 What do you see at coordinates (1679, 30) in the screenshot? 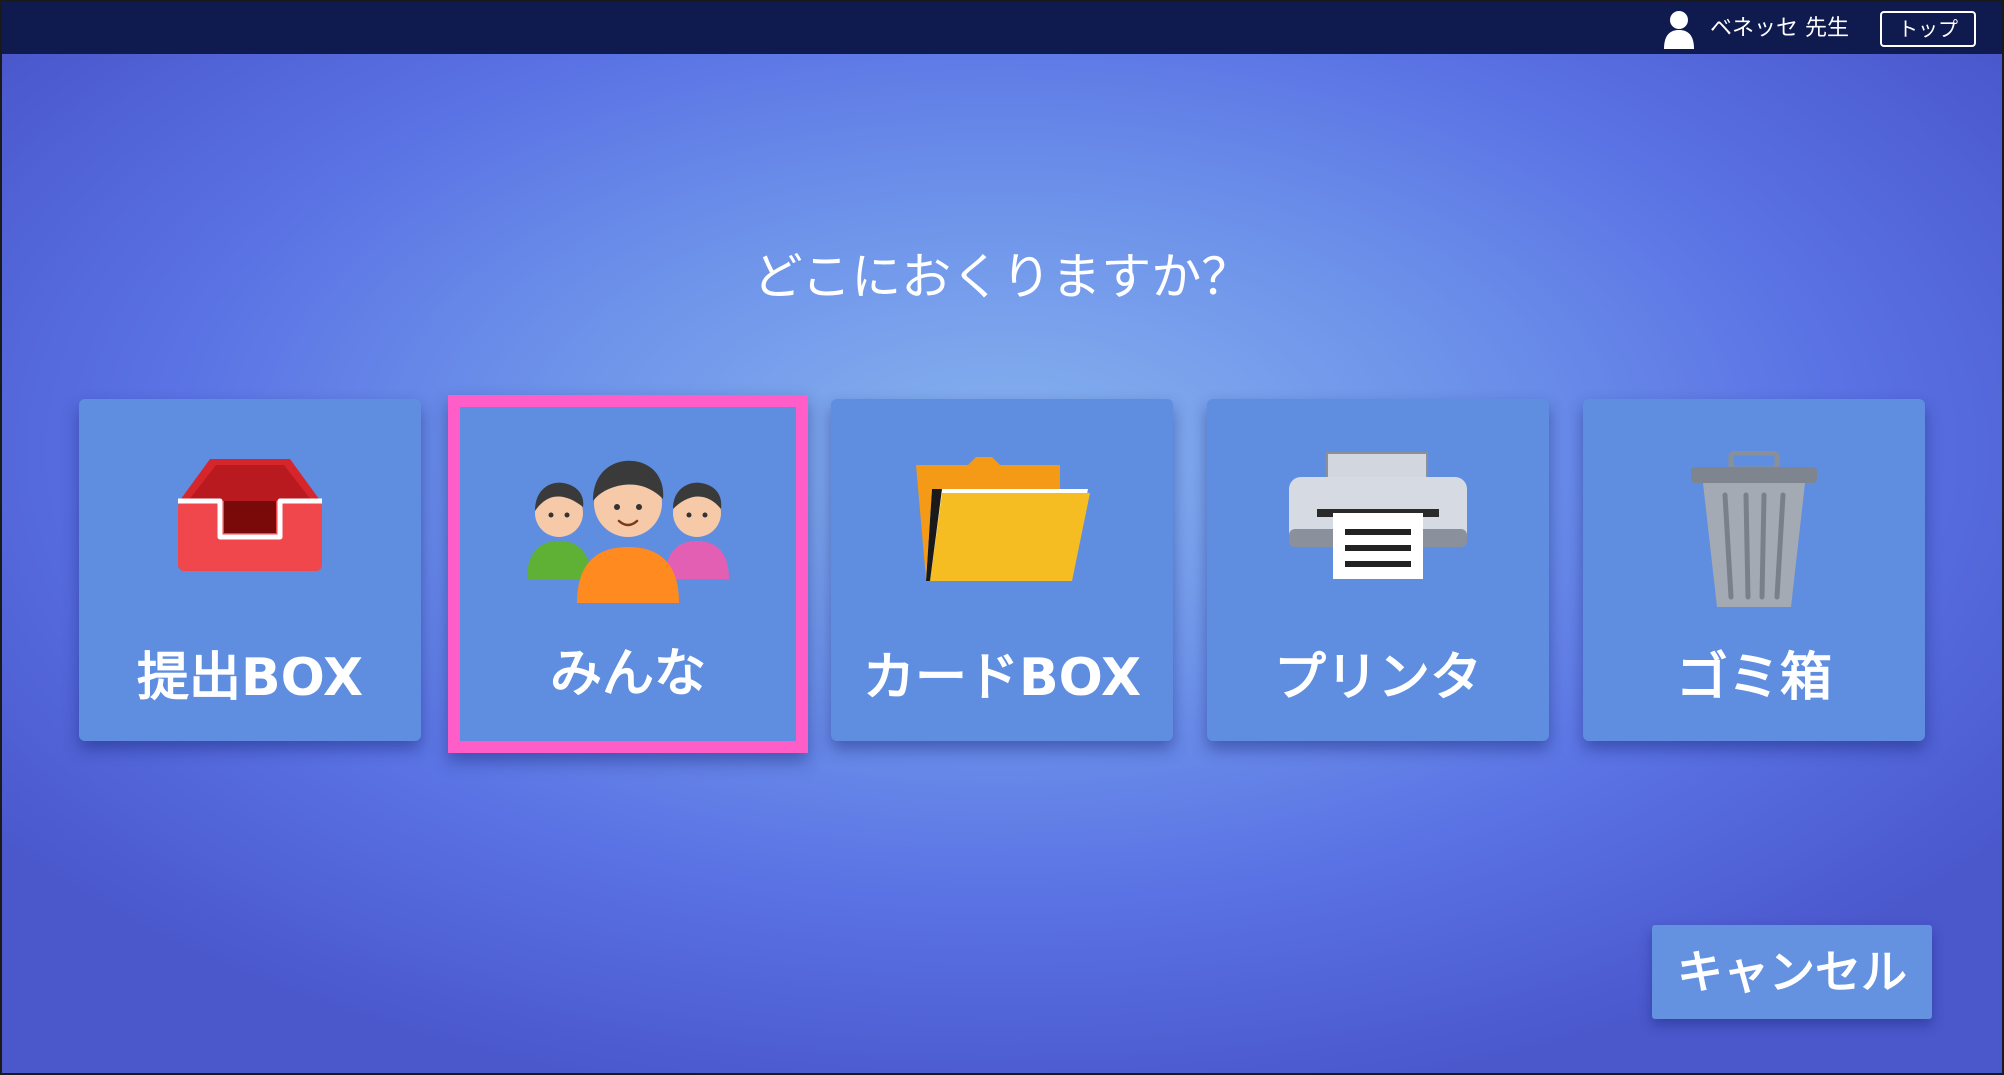
I see `person-icon` at bounding box center [1679, 30].